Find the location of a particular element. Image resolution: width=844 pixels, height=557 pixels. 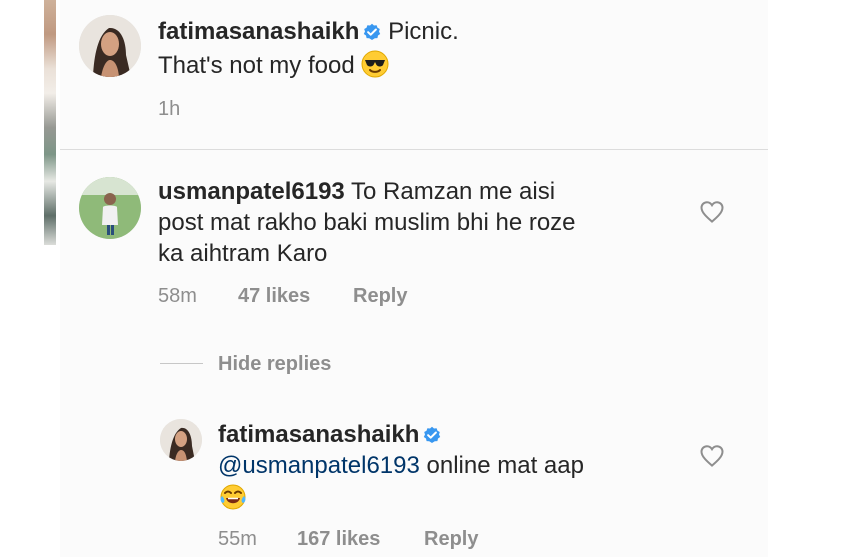

background-image-strip is located at coordinates (50, 122).